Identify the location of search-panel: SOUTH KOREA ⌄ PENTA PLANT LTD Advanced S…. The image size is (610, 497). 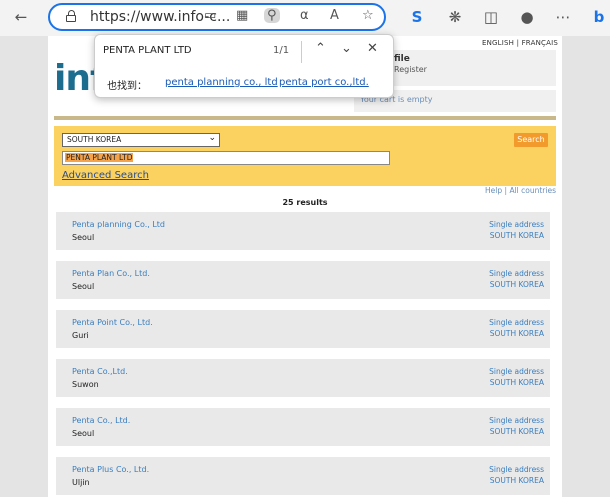
(305, 156).